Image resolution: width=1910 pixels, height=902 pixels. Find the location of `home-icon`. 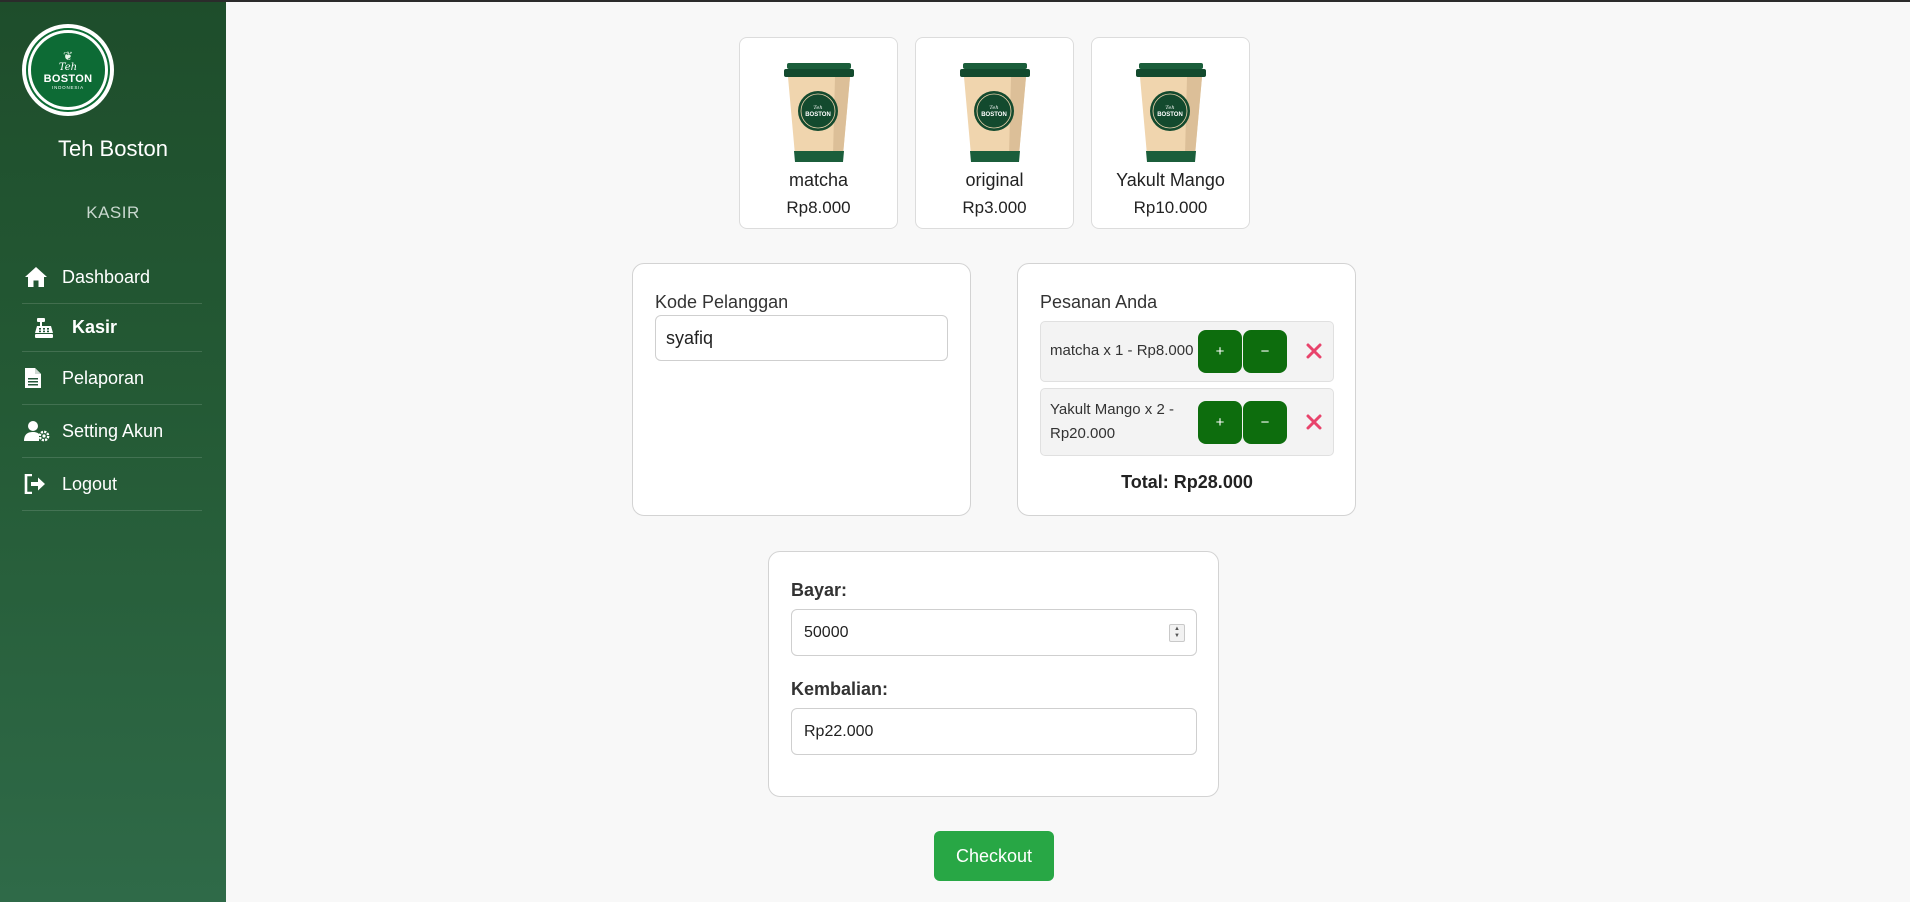

home-icon is located at coordinates (42, 277).